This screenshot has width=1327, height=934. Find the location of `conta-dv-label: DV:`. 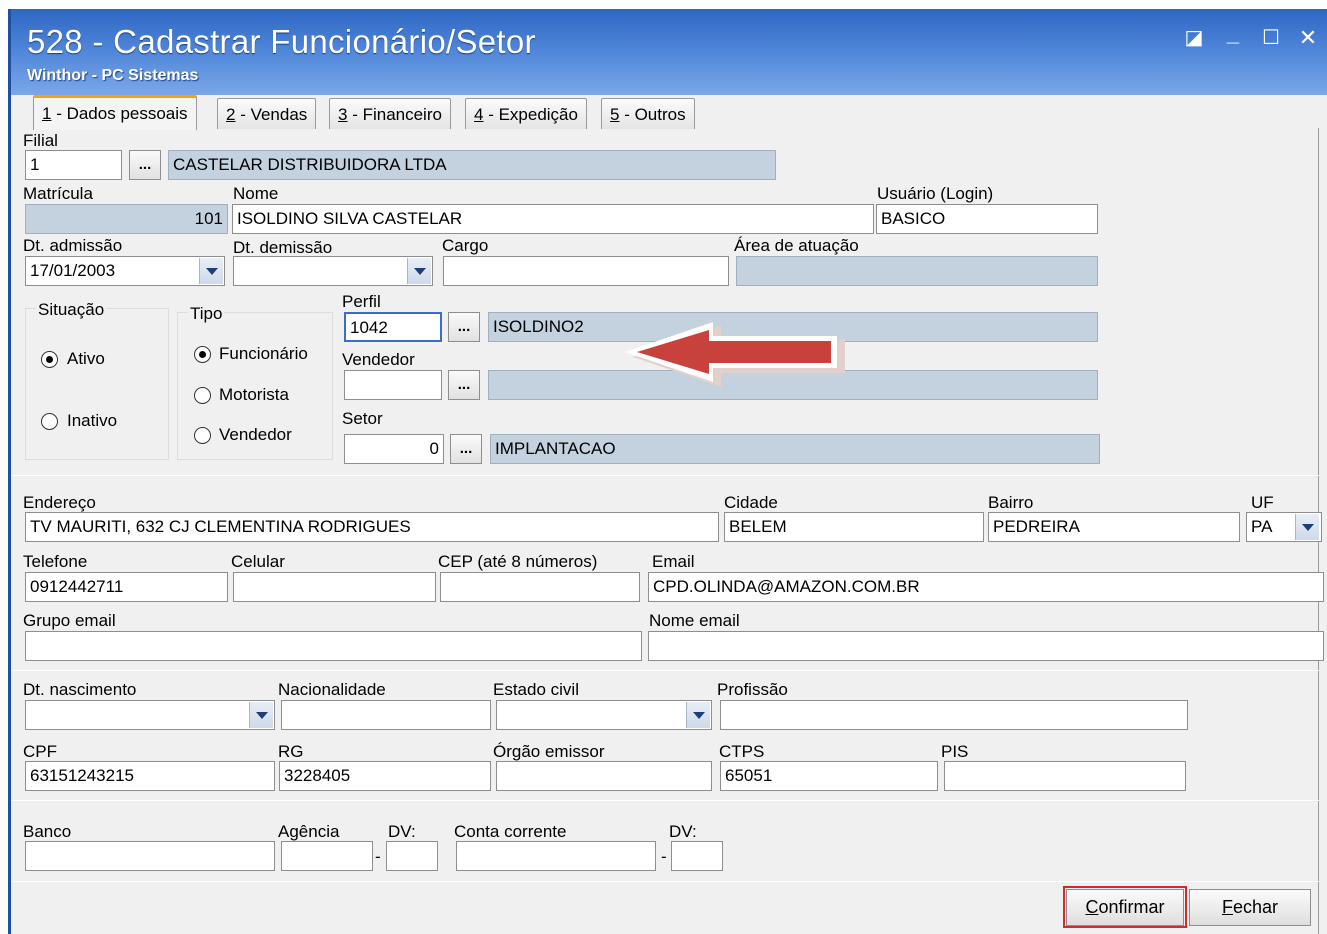

conta-dv-label: DV: is located at coordinates (683, 831).